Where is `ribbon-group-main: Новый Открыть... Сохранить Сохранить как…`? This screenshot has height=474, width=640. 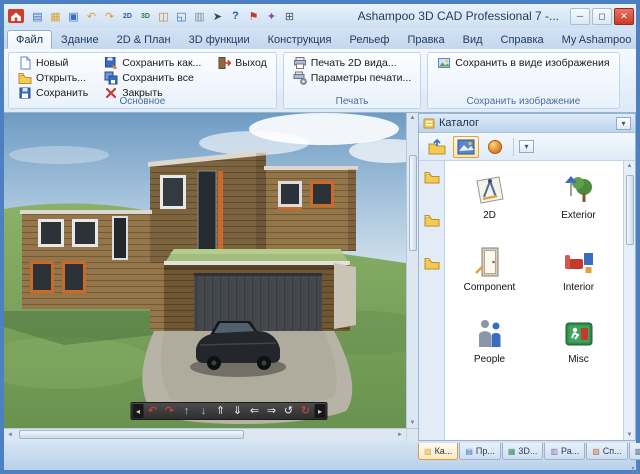 ribbon-group-main: Новый Открыть... Сохранить Сохранить как… is located at coordinates (142, 80).